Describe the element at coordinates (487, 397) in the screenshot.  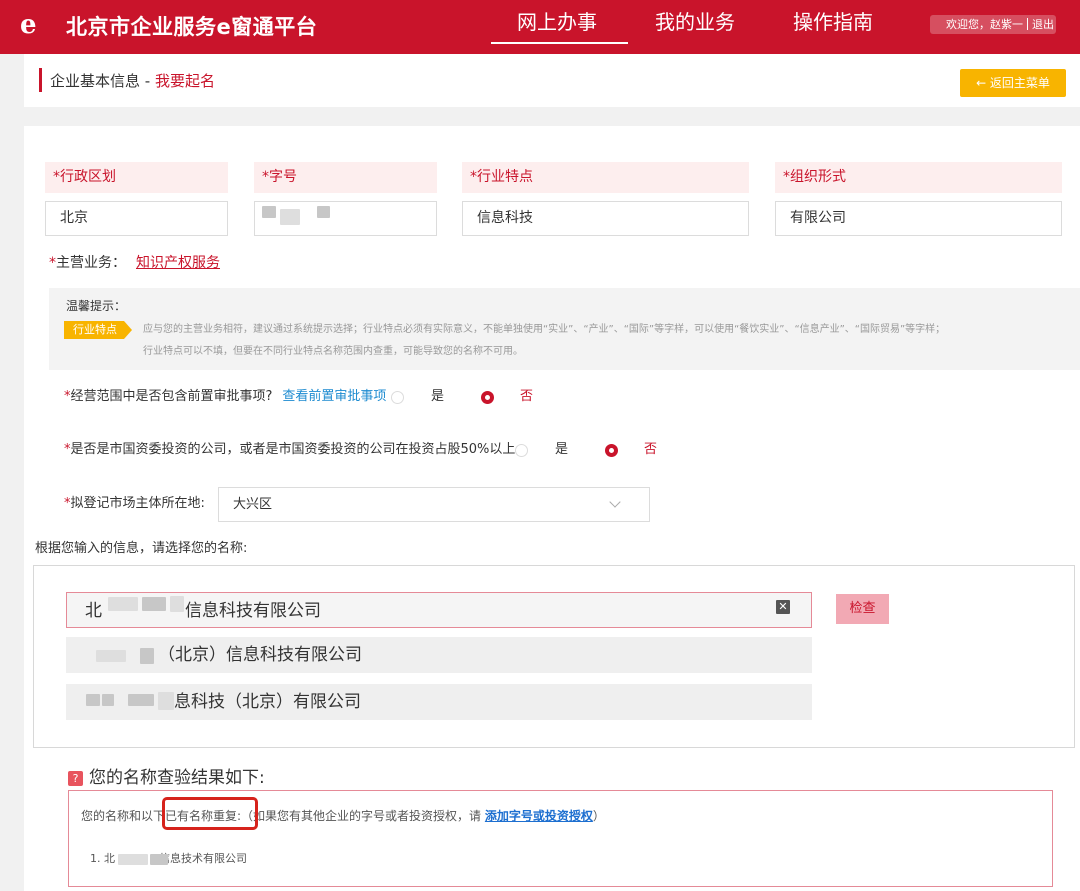
I see `q1-no-radio` at that location.